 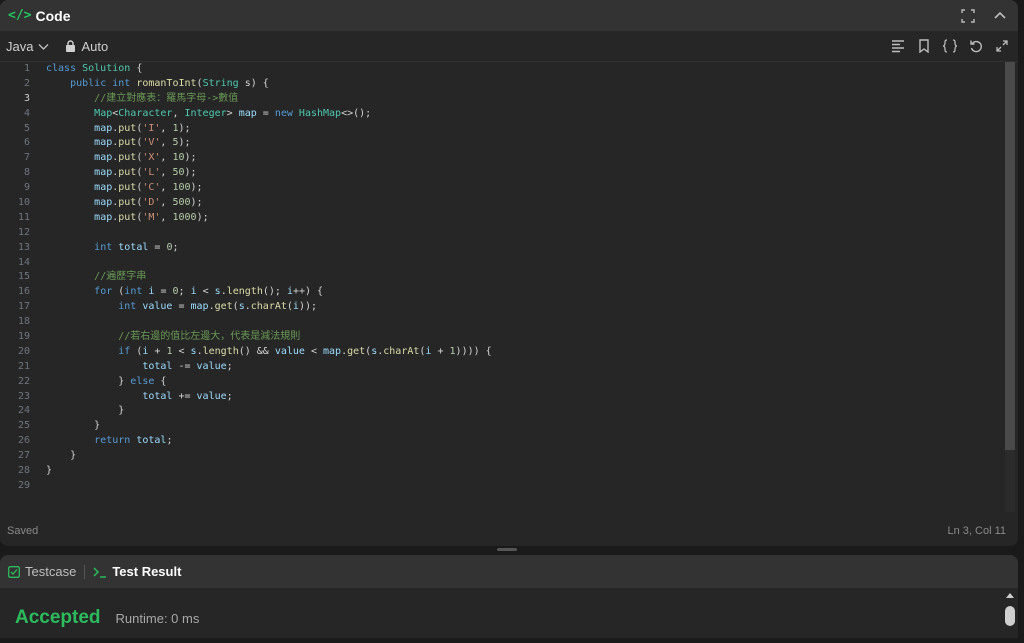 What do you see at coordinates (23, 292) in the screenshot?
I see `line-number: 16` at bounding box center [23, 292].